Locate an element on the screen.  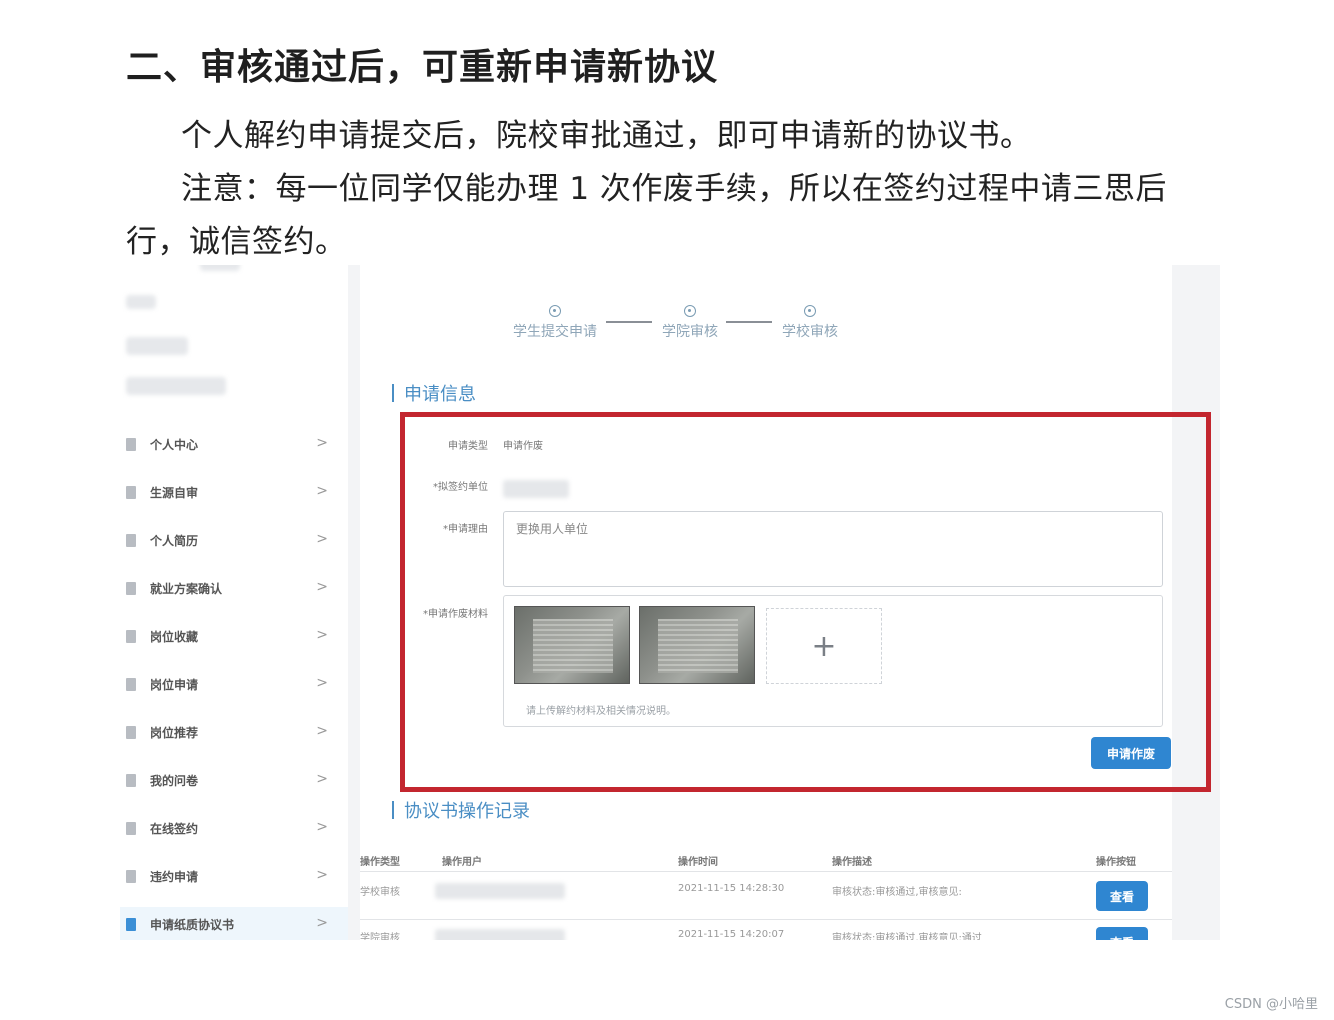
sidebar-item-label: 岗位推荐 is located at coordinates (174, 732).